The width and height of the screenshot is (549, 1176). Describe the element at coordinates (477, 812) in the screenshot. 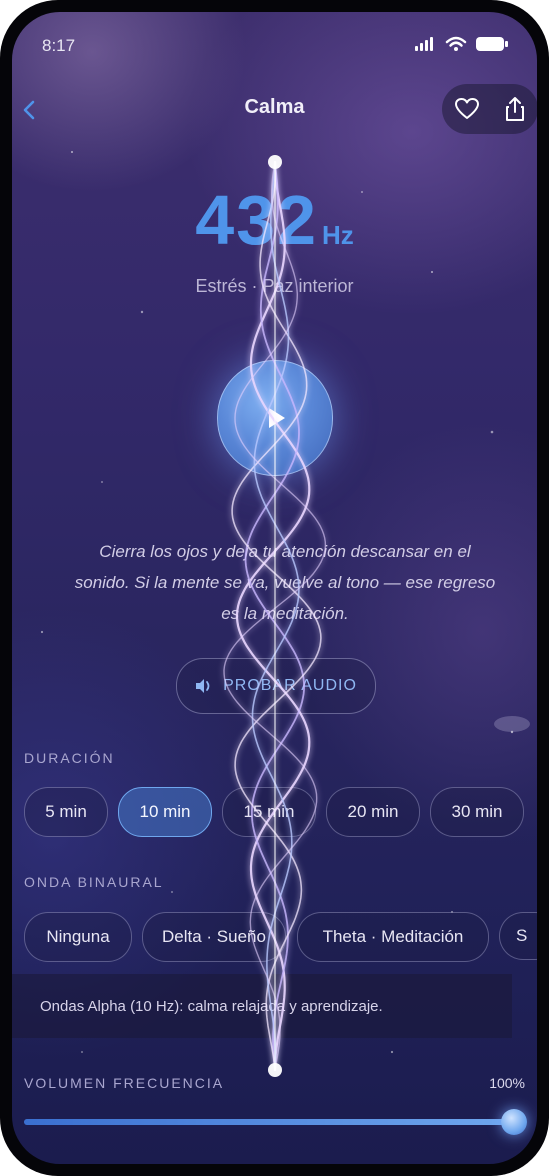

I see `duration-option-30: 30 min` at that location.